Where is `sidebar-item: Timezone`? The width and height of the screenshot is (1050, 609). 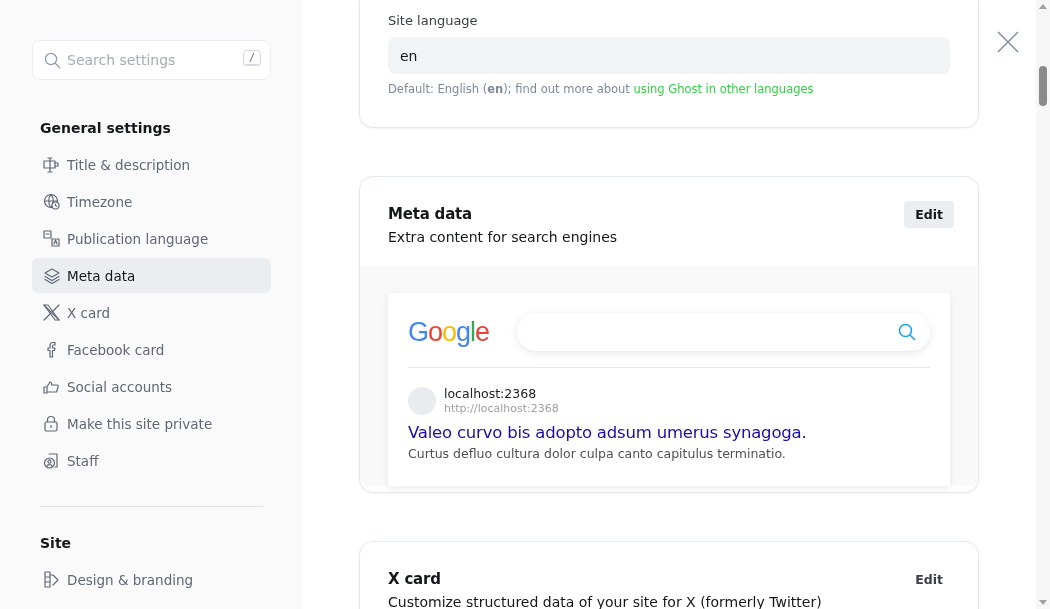 sidebar-item: Timezone is located at coordinates (151, 201).